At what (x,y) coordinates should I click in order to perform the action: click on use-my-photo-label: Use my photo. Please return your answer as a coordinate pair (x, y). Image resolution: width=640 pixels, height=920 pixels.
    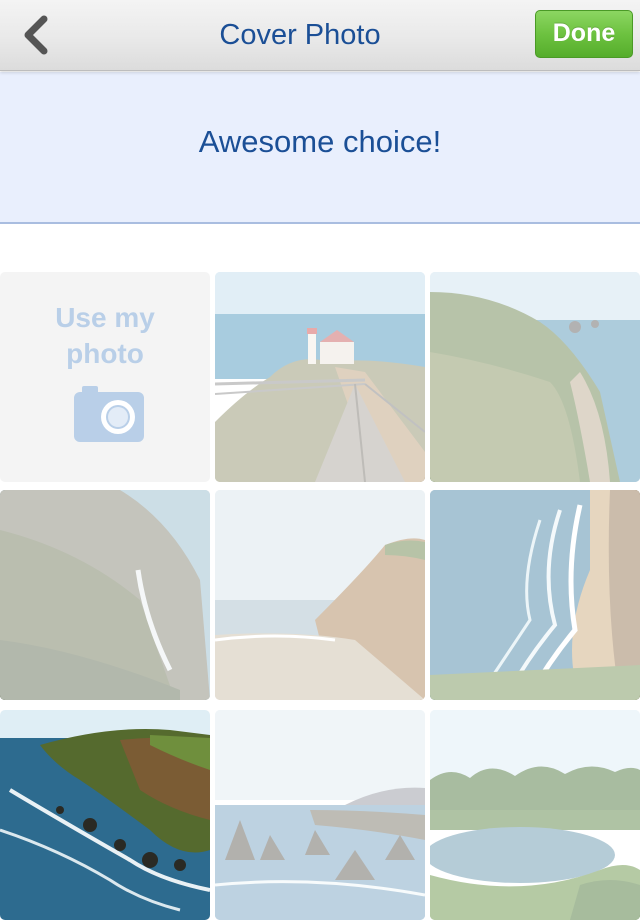
    Looking at the image, I should click on (105, 335).